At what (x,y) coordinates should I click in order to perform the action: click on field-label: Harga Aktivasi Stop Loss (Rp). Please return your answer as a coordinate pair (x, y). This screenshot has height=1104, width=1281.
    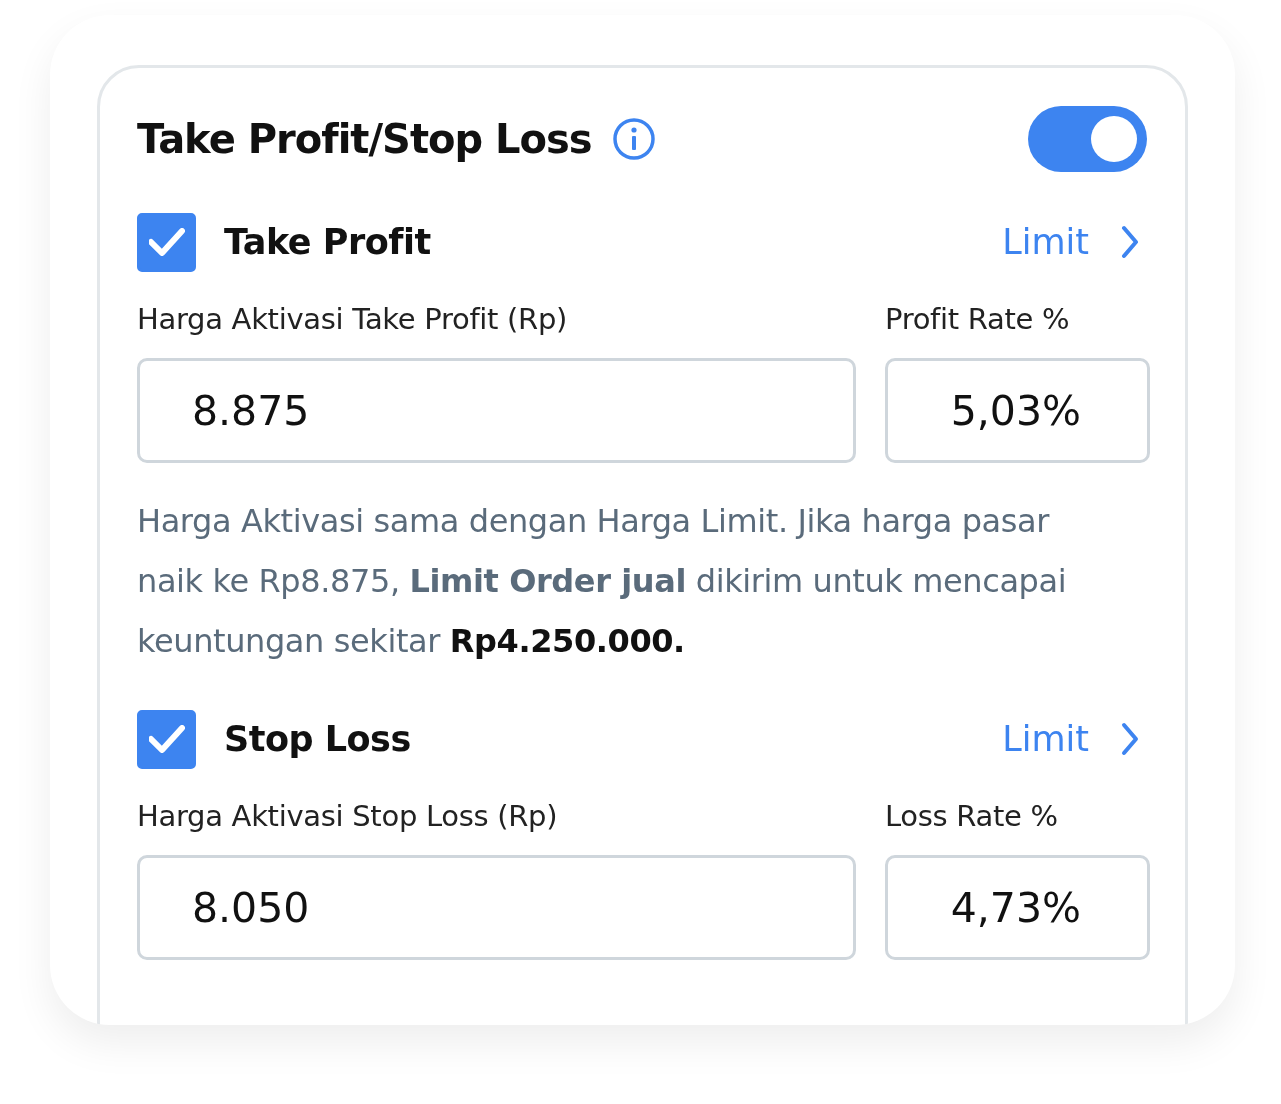
    Looking at the image, I should click on (348, 816).